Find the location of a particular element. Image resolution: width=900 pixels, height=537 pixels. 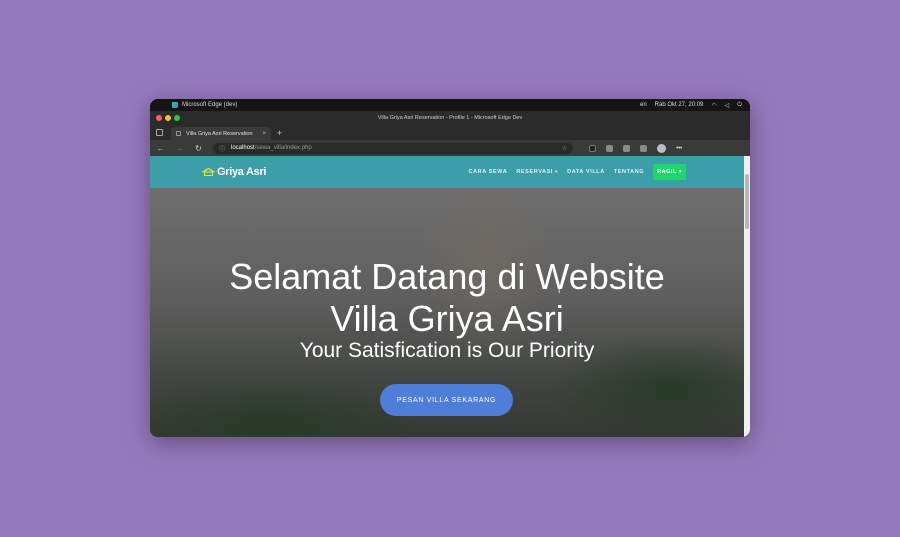

new-tab-button: + is located at coordinates (279, 133).